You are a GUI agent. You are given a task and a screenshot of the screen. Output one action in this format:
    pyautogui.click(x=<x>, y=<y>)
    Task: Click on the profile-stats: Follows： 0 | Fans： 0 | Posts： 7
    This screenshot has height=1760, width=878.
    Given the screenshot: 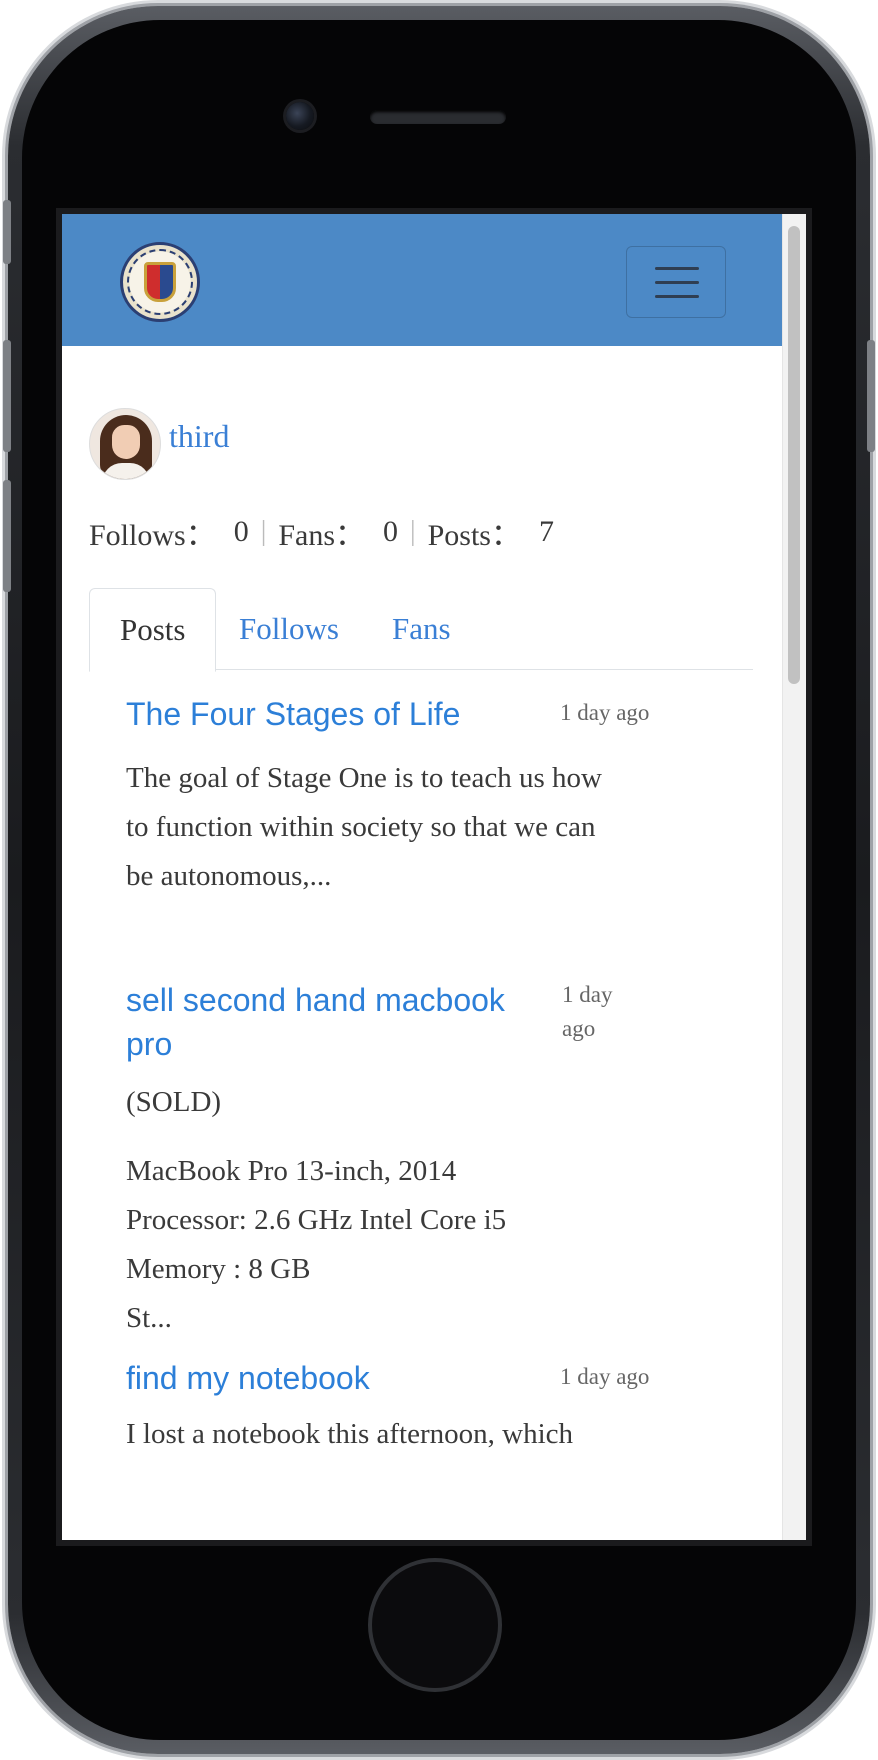 What is the action you would take?
    pyautogui.click(x=321, y=532)
    